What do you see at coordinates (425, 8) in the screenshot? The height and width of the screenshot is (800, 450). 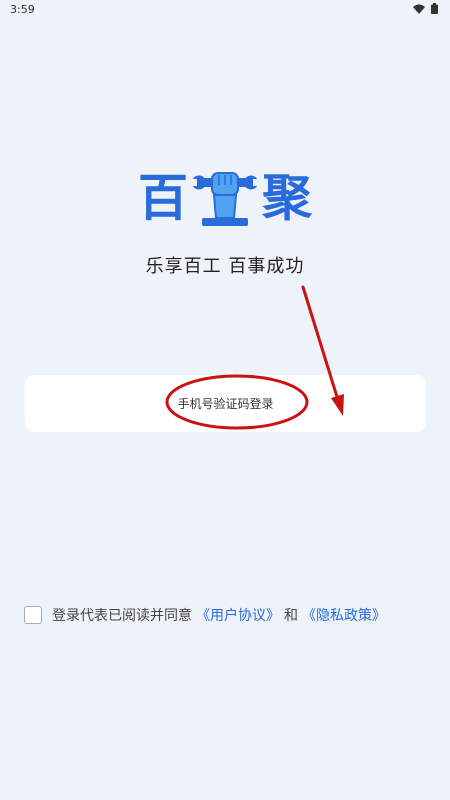 I see `status-icons` at bounding box center [425, 8].